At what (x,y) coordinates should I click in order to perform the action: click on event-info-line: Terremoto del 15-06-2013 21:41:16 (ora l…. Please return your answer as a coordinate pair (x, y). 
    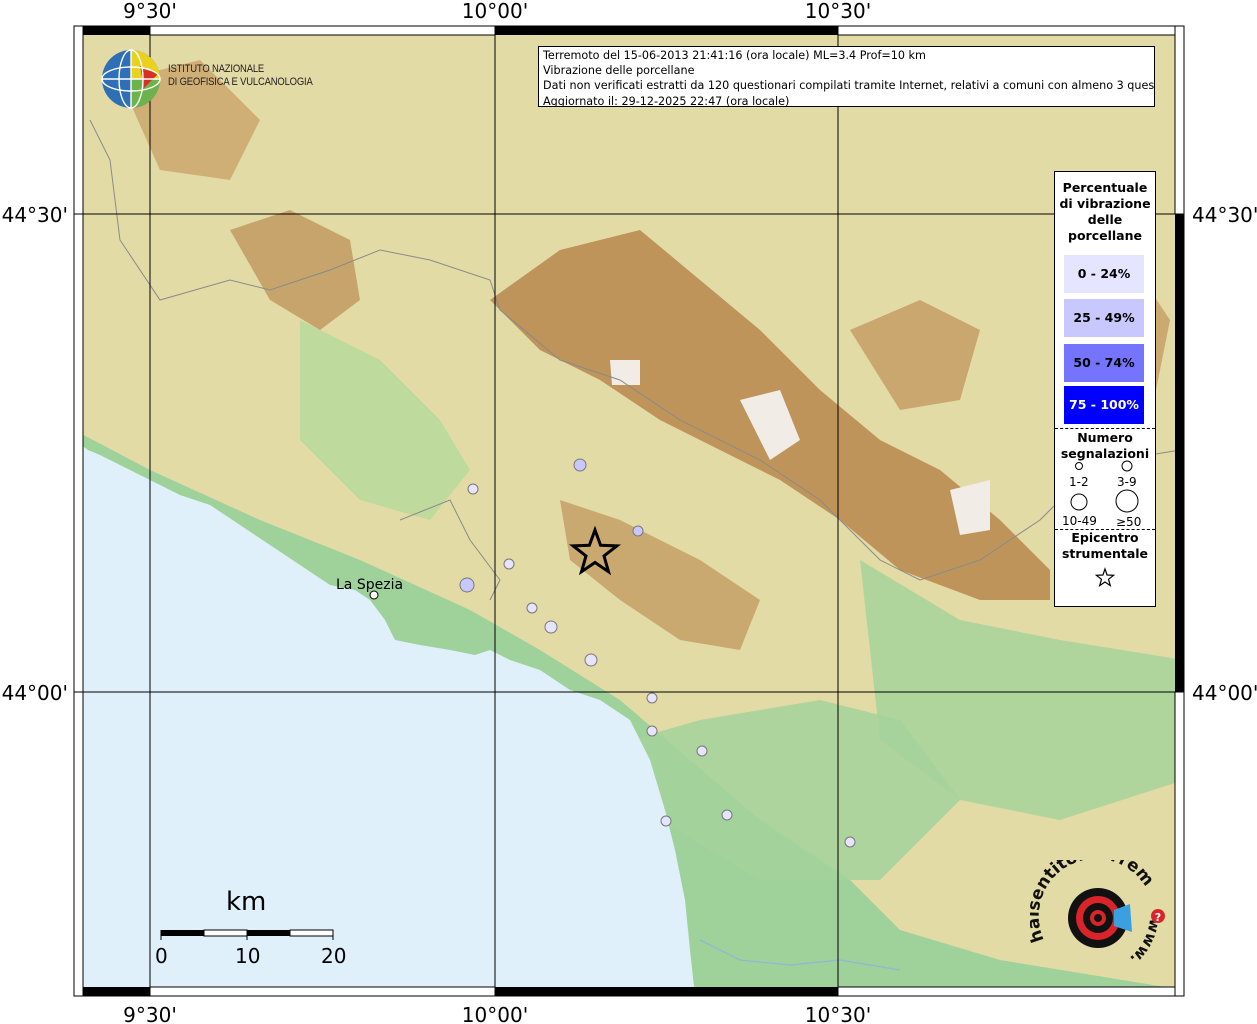
    Looking at the image, I should click on (734, 55).